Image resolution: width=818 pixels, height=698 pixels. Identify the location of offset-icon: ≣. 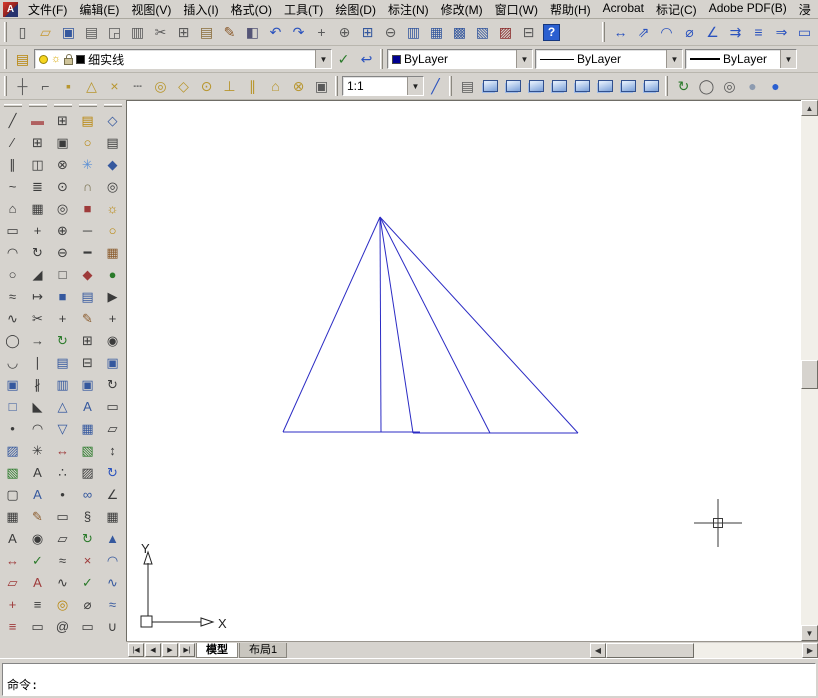
(37, 186).